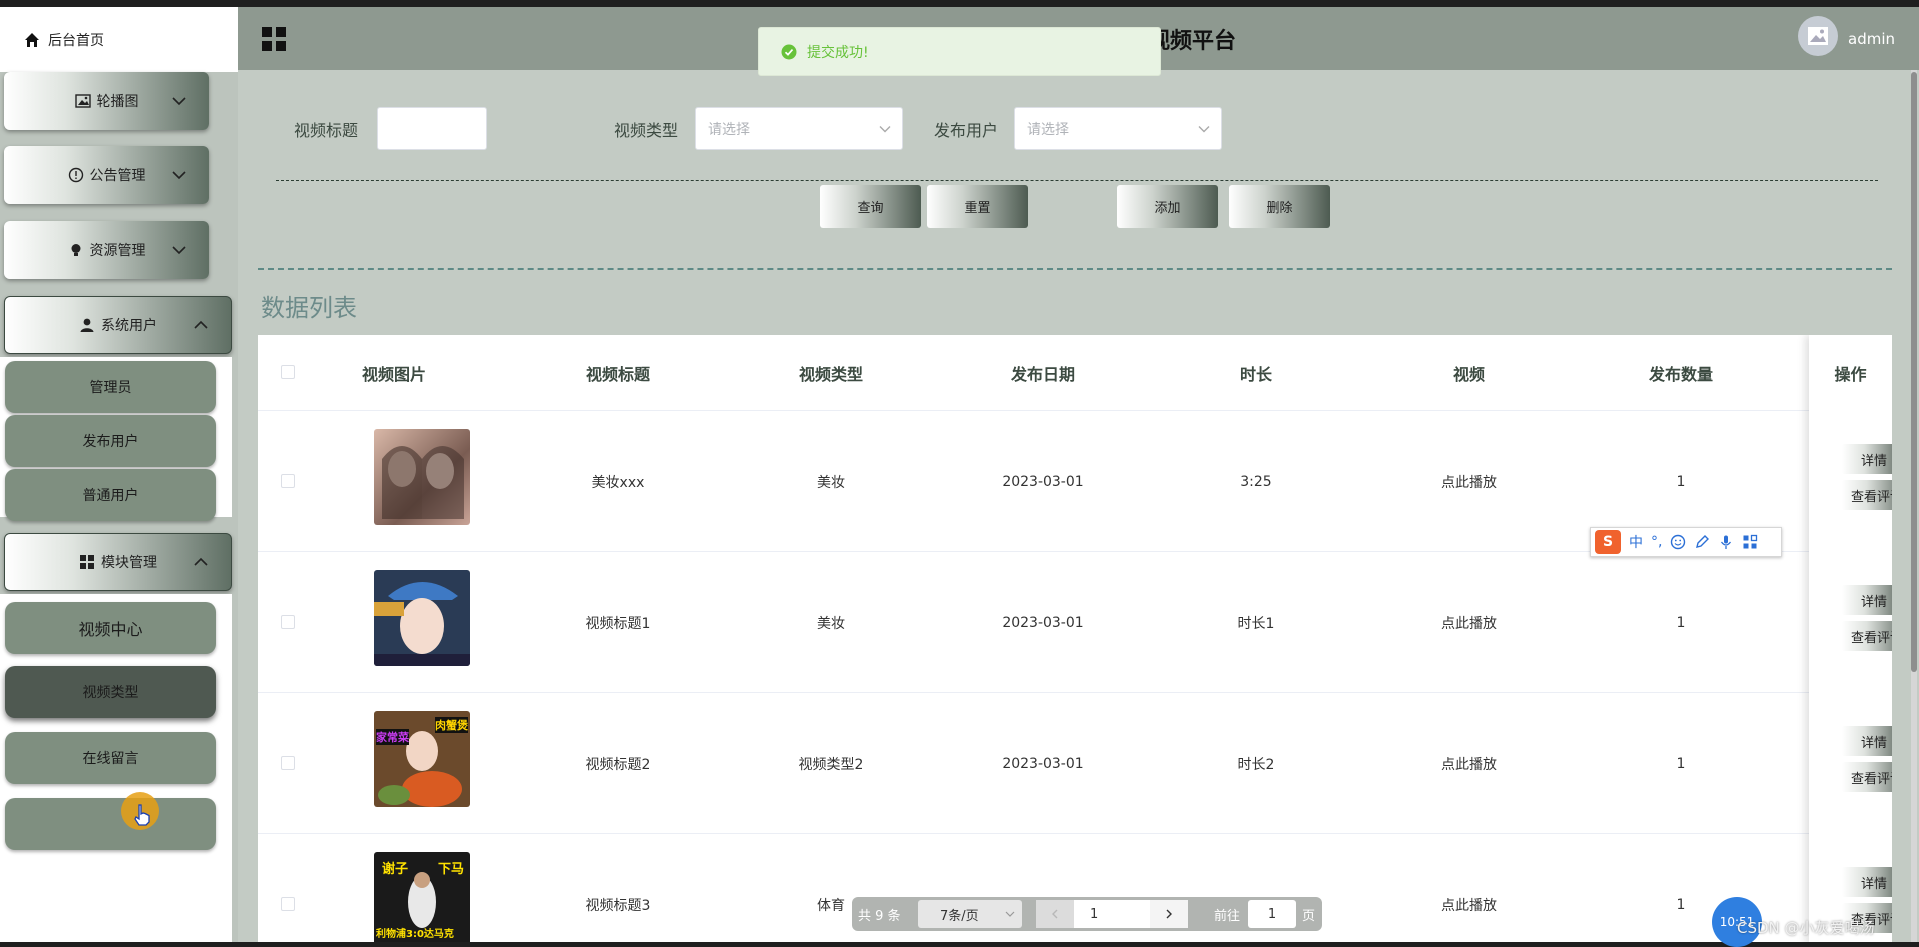 Image resolution: width=1919 pixels, height=947 pixels. Describe the element at coordinates (451, 725) in the screenshot. I see `thumbnail-caption: 肉蟹煲` at that location.